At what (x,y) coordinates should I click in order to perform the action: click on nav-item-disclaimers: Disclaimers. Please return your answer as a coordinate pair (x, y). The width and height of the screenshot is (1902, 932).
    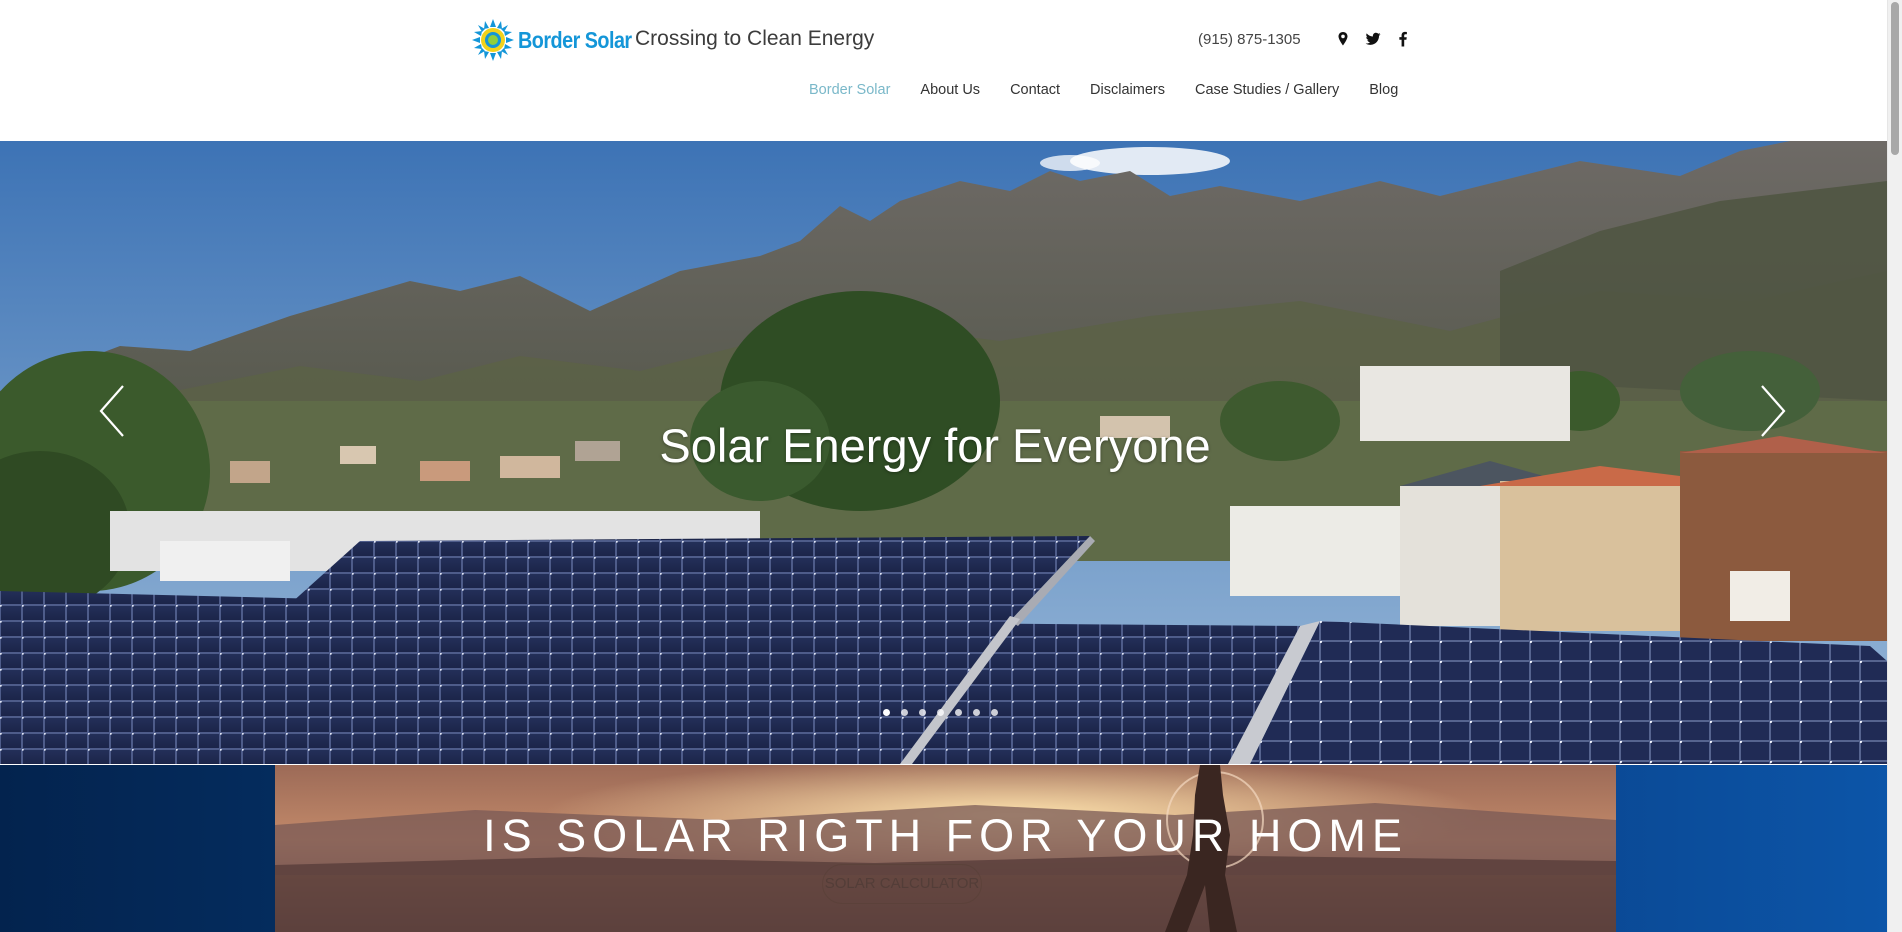
    Looking at the image, I should click on (1127, 90).